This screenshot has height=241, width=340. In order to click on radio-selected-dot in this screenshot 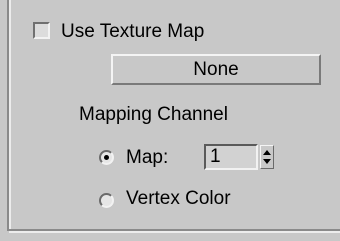, I will do `click(106, 157)`.